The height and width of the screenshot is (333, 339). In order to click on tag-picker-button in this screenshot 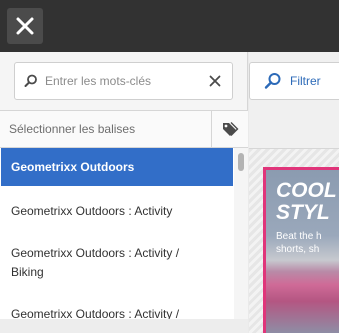, I will do `click(229, 129)`.